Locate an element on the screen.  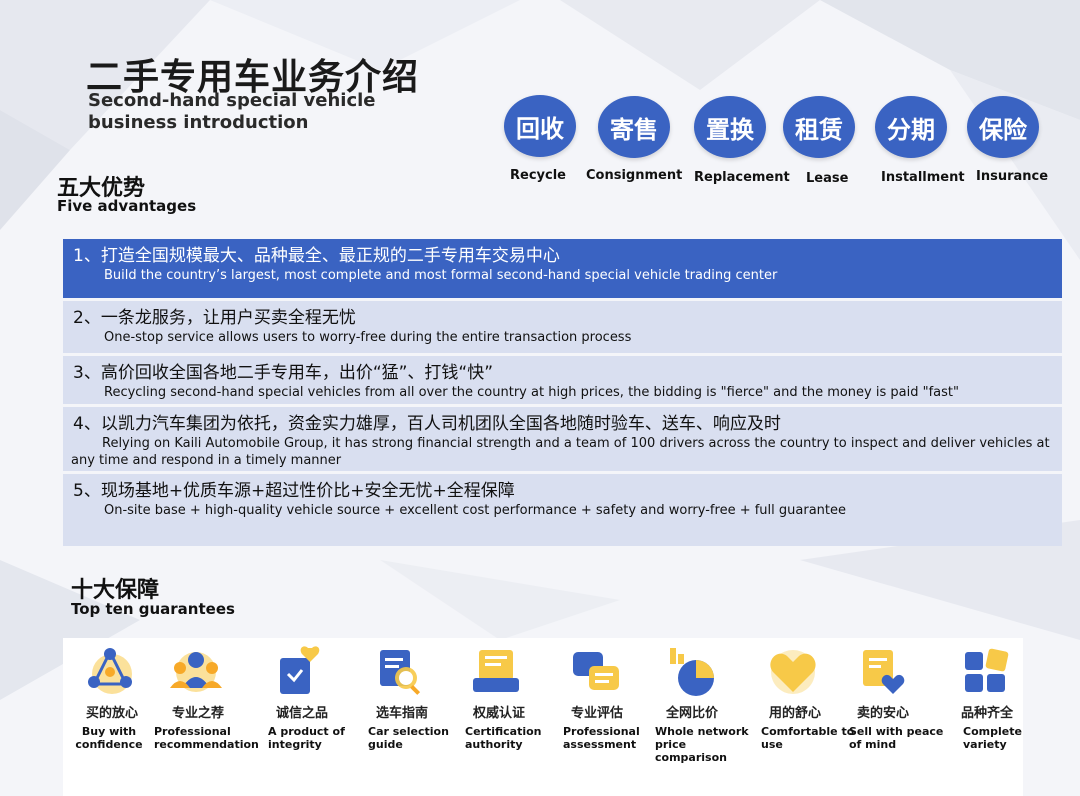
guarantee-complete-variety: 品种齐全 Complete variety is located at coordinates (995, 715).